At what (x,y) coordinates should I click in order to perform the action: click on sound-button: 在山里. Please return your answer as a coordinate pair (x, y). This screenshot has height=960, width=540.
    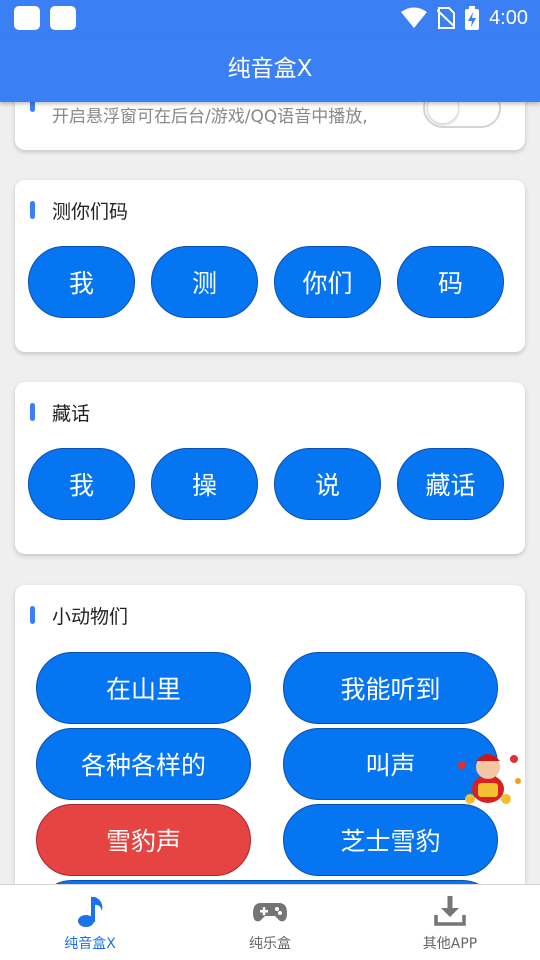
    Looking at the image, I should click on (143, 688).